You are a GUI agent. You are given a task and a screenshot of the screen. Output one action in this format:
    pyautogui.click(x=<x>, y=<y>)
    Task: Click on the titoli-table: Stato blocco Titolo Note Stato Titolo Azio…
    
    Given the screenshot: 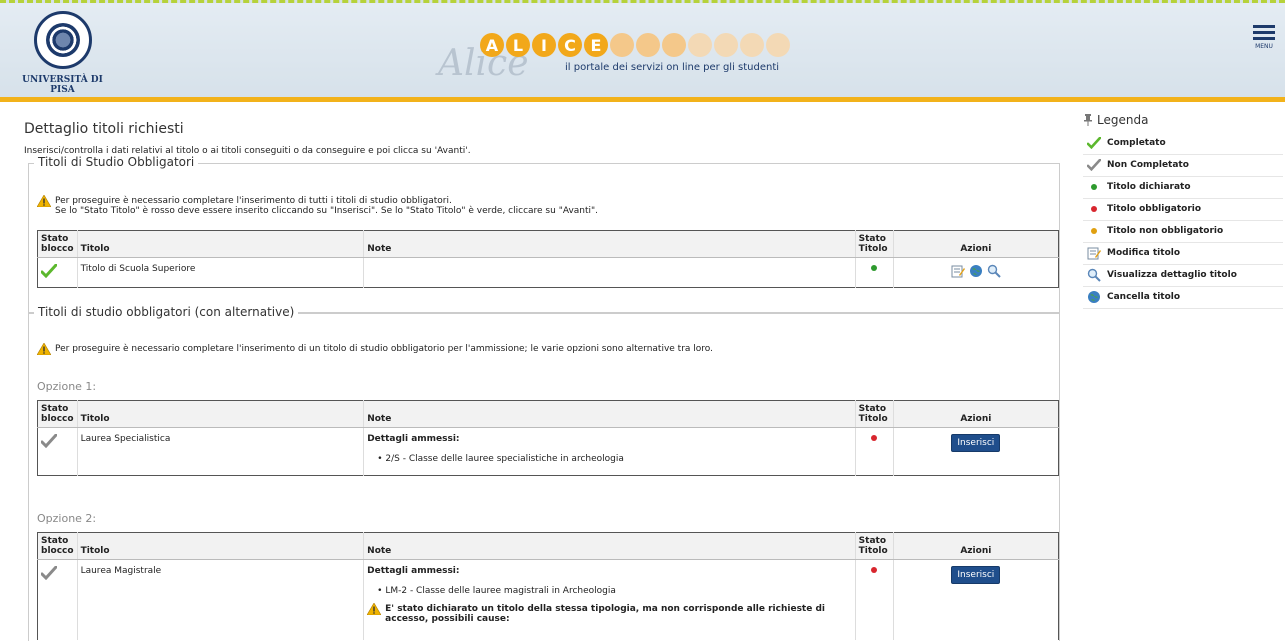 What is the action you would take?
    pyautogui.click(x=548, y=259)
    